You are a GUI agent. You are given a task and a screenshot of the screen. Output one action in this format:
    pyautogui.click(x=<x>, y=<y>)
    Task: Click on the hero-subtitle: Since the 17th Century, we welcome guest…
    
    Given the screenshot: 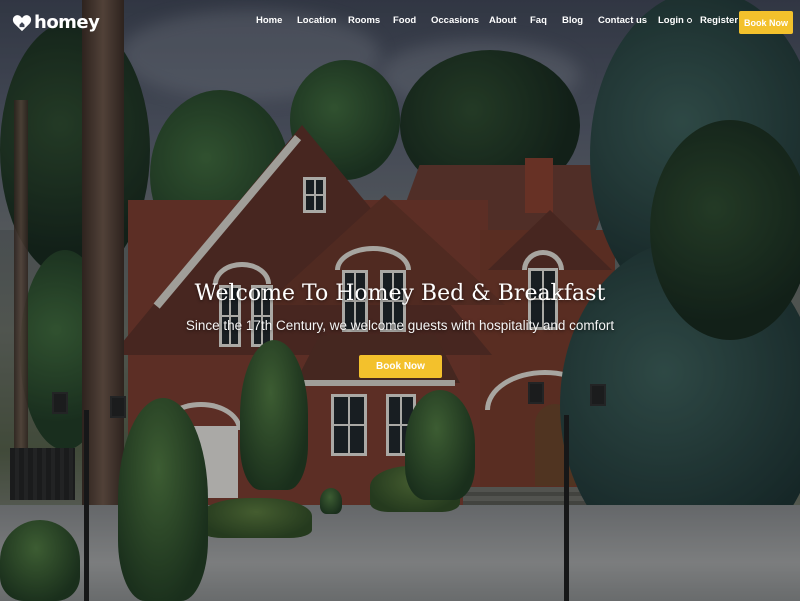 What is the action you would take?
    pyautogui.click(x=400, y=325)
    